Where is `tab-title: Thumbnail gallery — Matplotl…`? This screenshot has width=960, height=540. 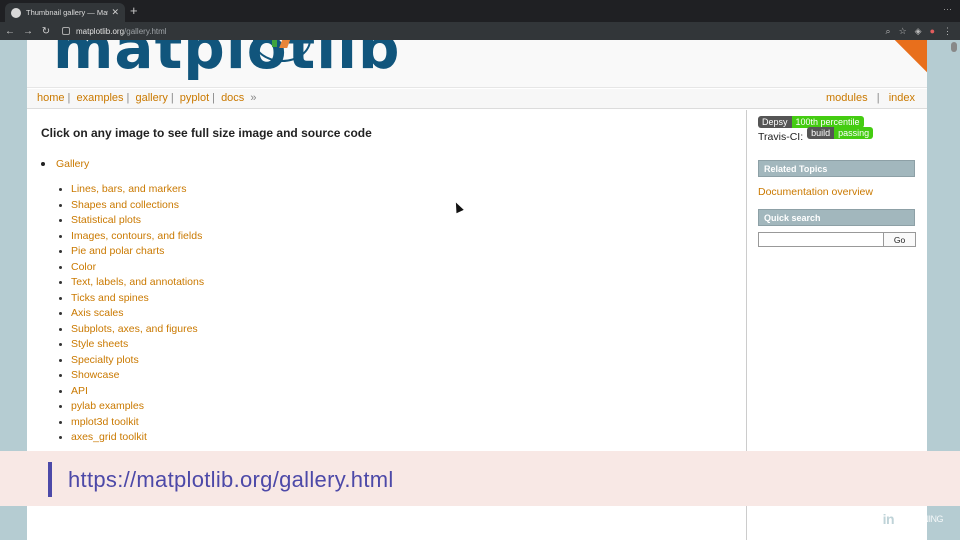 tab-title: Thumbnail gallery — Matplotl… is located at coordinates (67, 12).